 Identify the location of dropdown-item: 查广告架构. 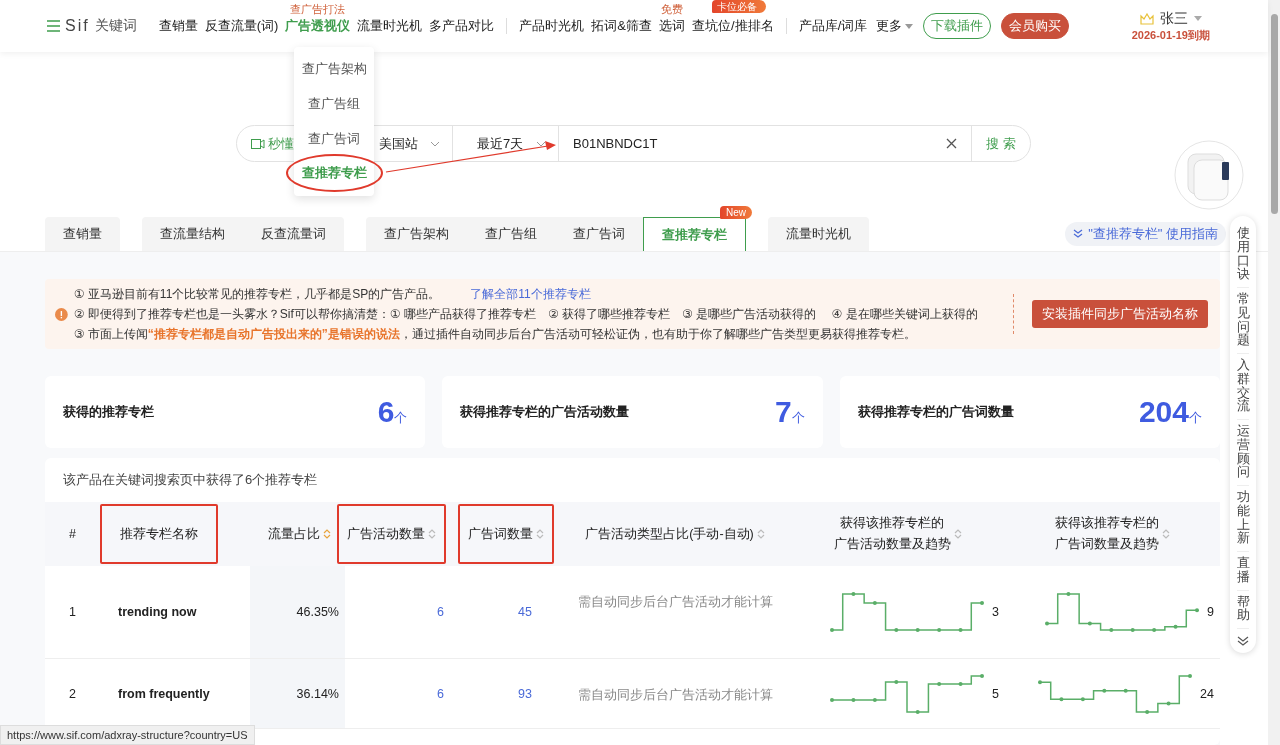
(334, 68).